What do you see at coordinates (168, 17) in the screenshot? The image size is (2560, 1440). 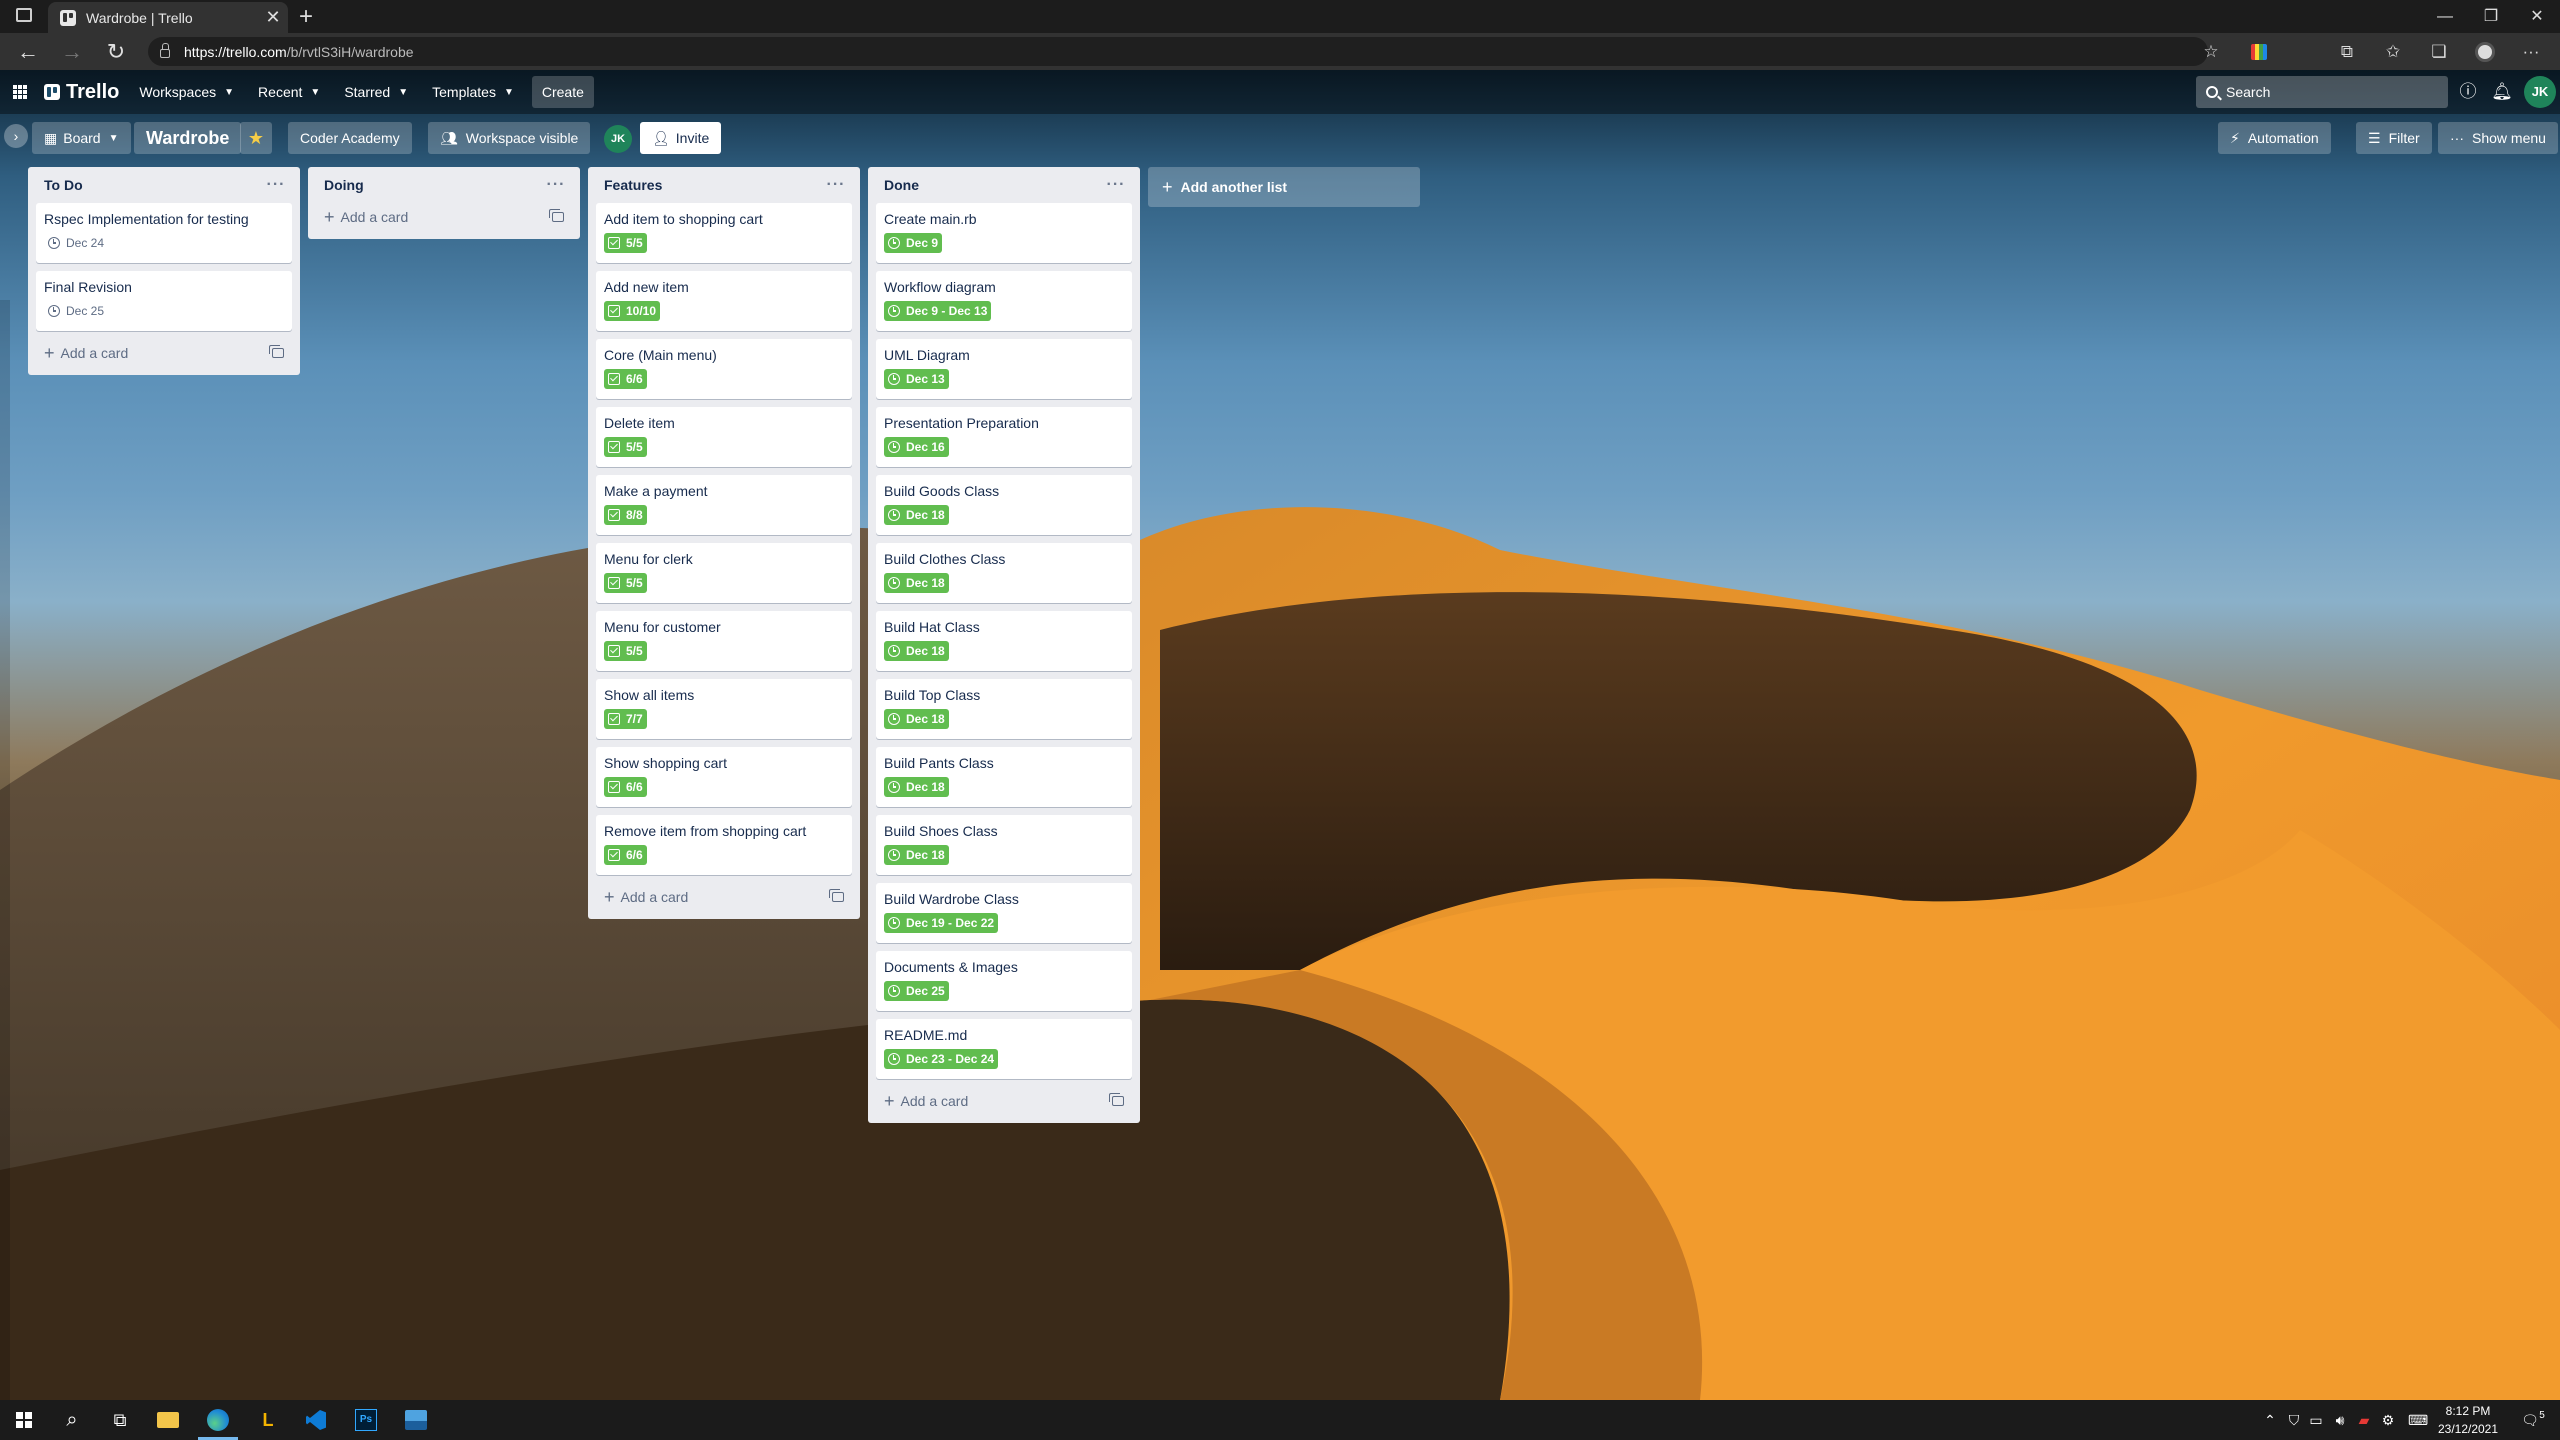 I see `browser-tab: Wardrobe | Trello ✕` at bounding box center [168, 17].